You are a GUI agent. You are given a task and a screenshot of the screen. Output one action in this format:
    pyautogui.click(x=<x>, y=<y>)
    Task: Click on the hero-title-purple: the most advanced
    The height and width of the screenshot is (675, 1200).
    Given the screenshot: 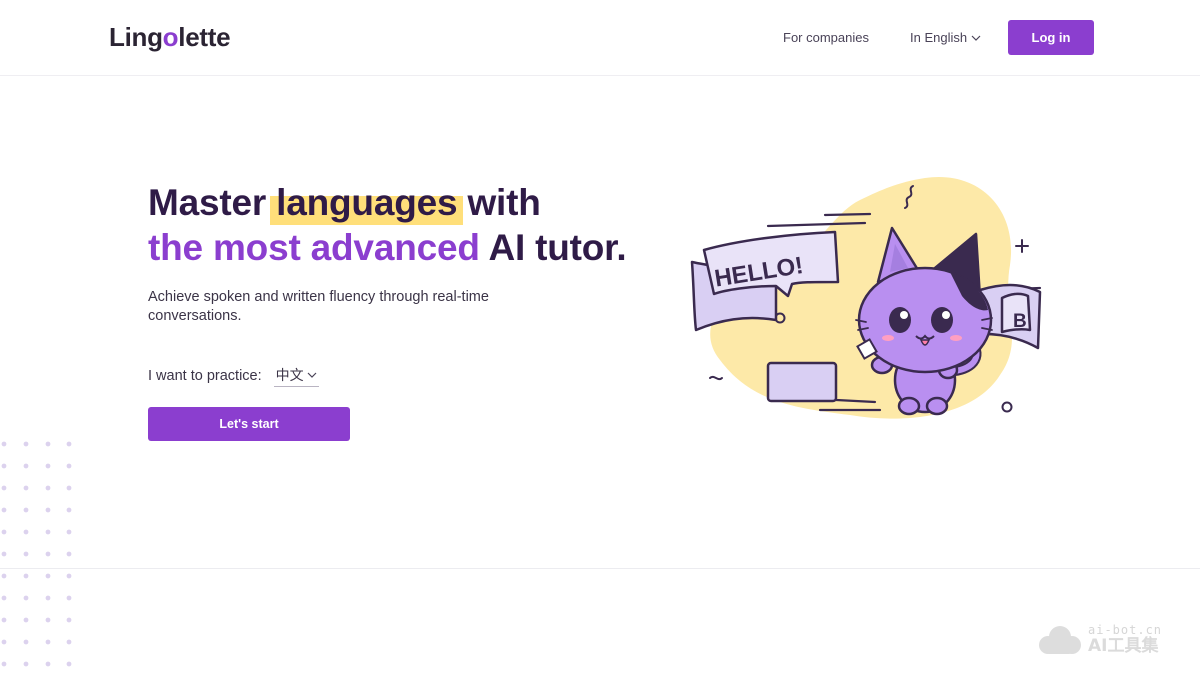 What is the action you would take?
    pyautogui.click(x=314, y=247)
    